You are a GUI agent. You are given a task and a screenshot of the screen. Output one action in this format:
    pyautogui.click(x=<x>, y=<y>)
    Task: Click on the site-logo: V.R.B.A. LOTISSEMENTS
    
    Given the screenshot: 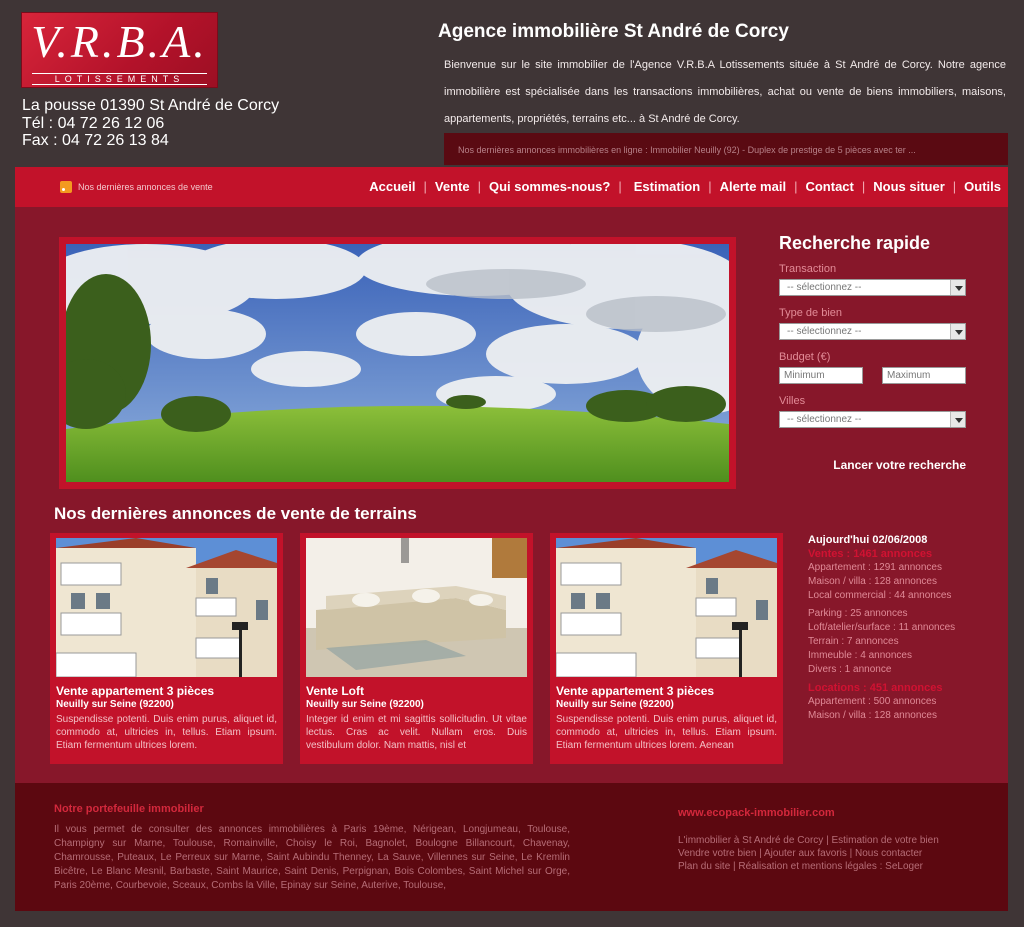 What is the action you would take?
    pyautogui.click(x=119, y=50)
    